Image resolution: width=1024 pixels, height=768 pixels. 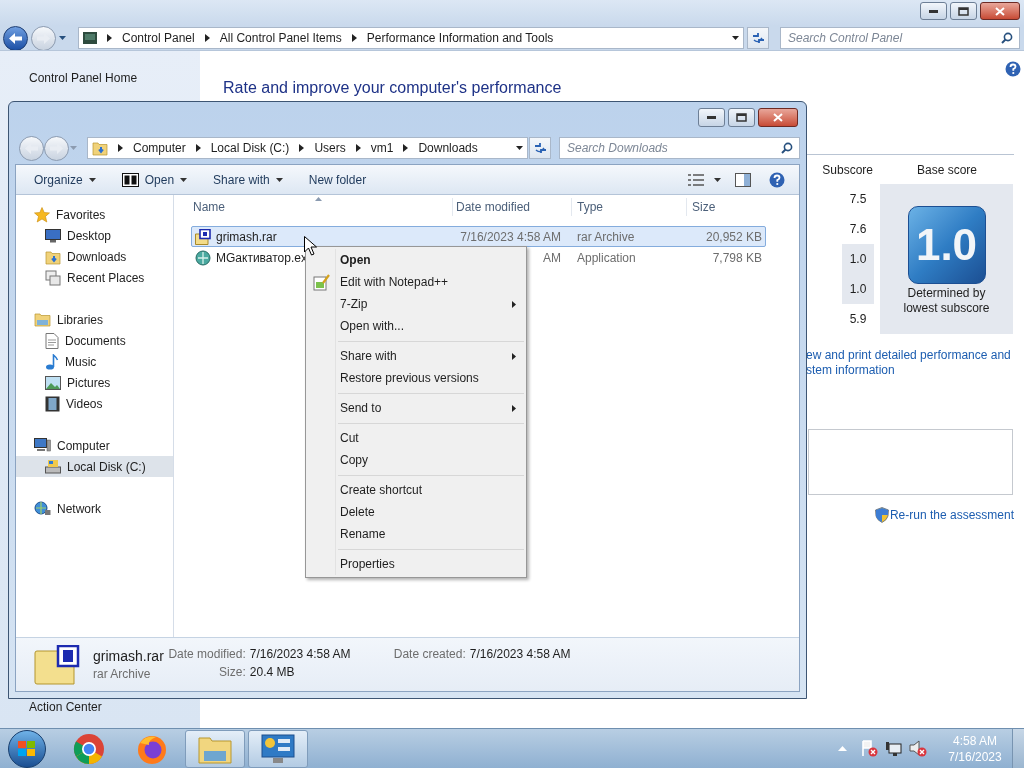 I want to click on search-icon, so click(x=787, y=148).